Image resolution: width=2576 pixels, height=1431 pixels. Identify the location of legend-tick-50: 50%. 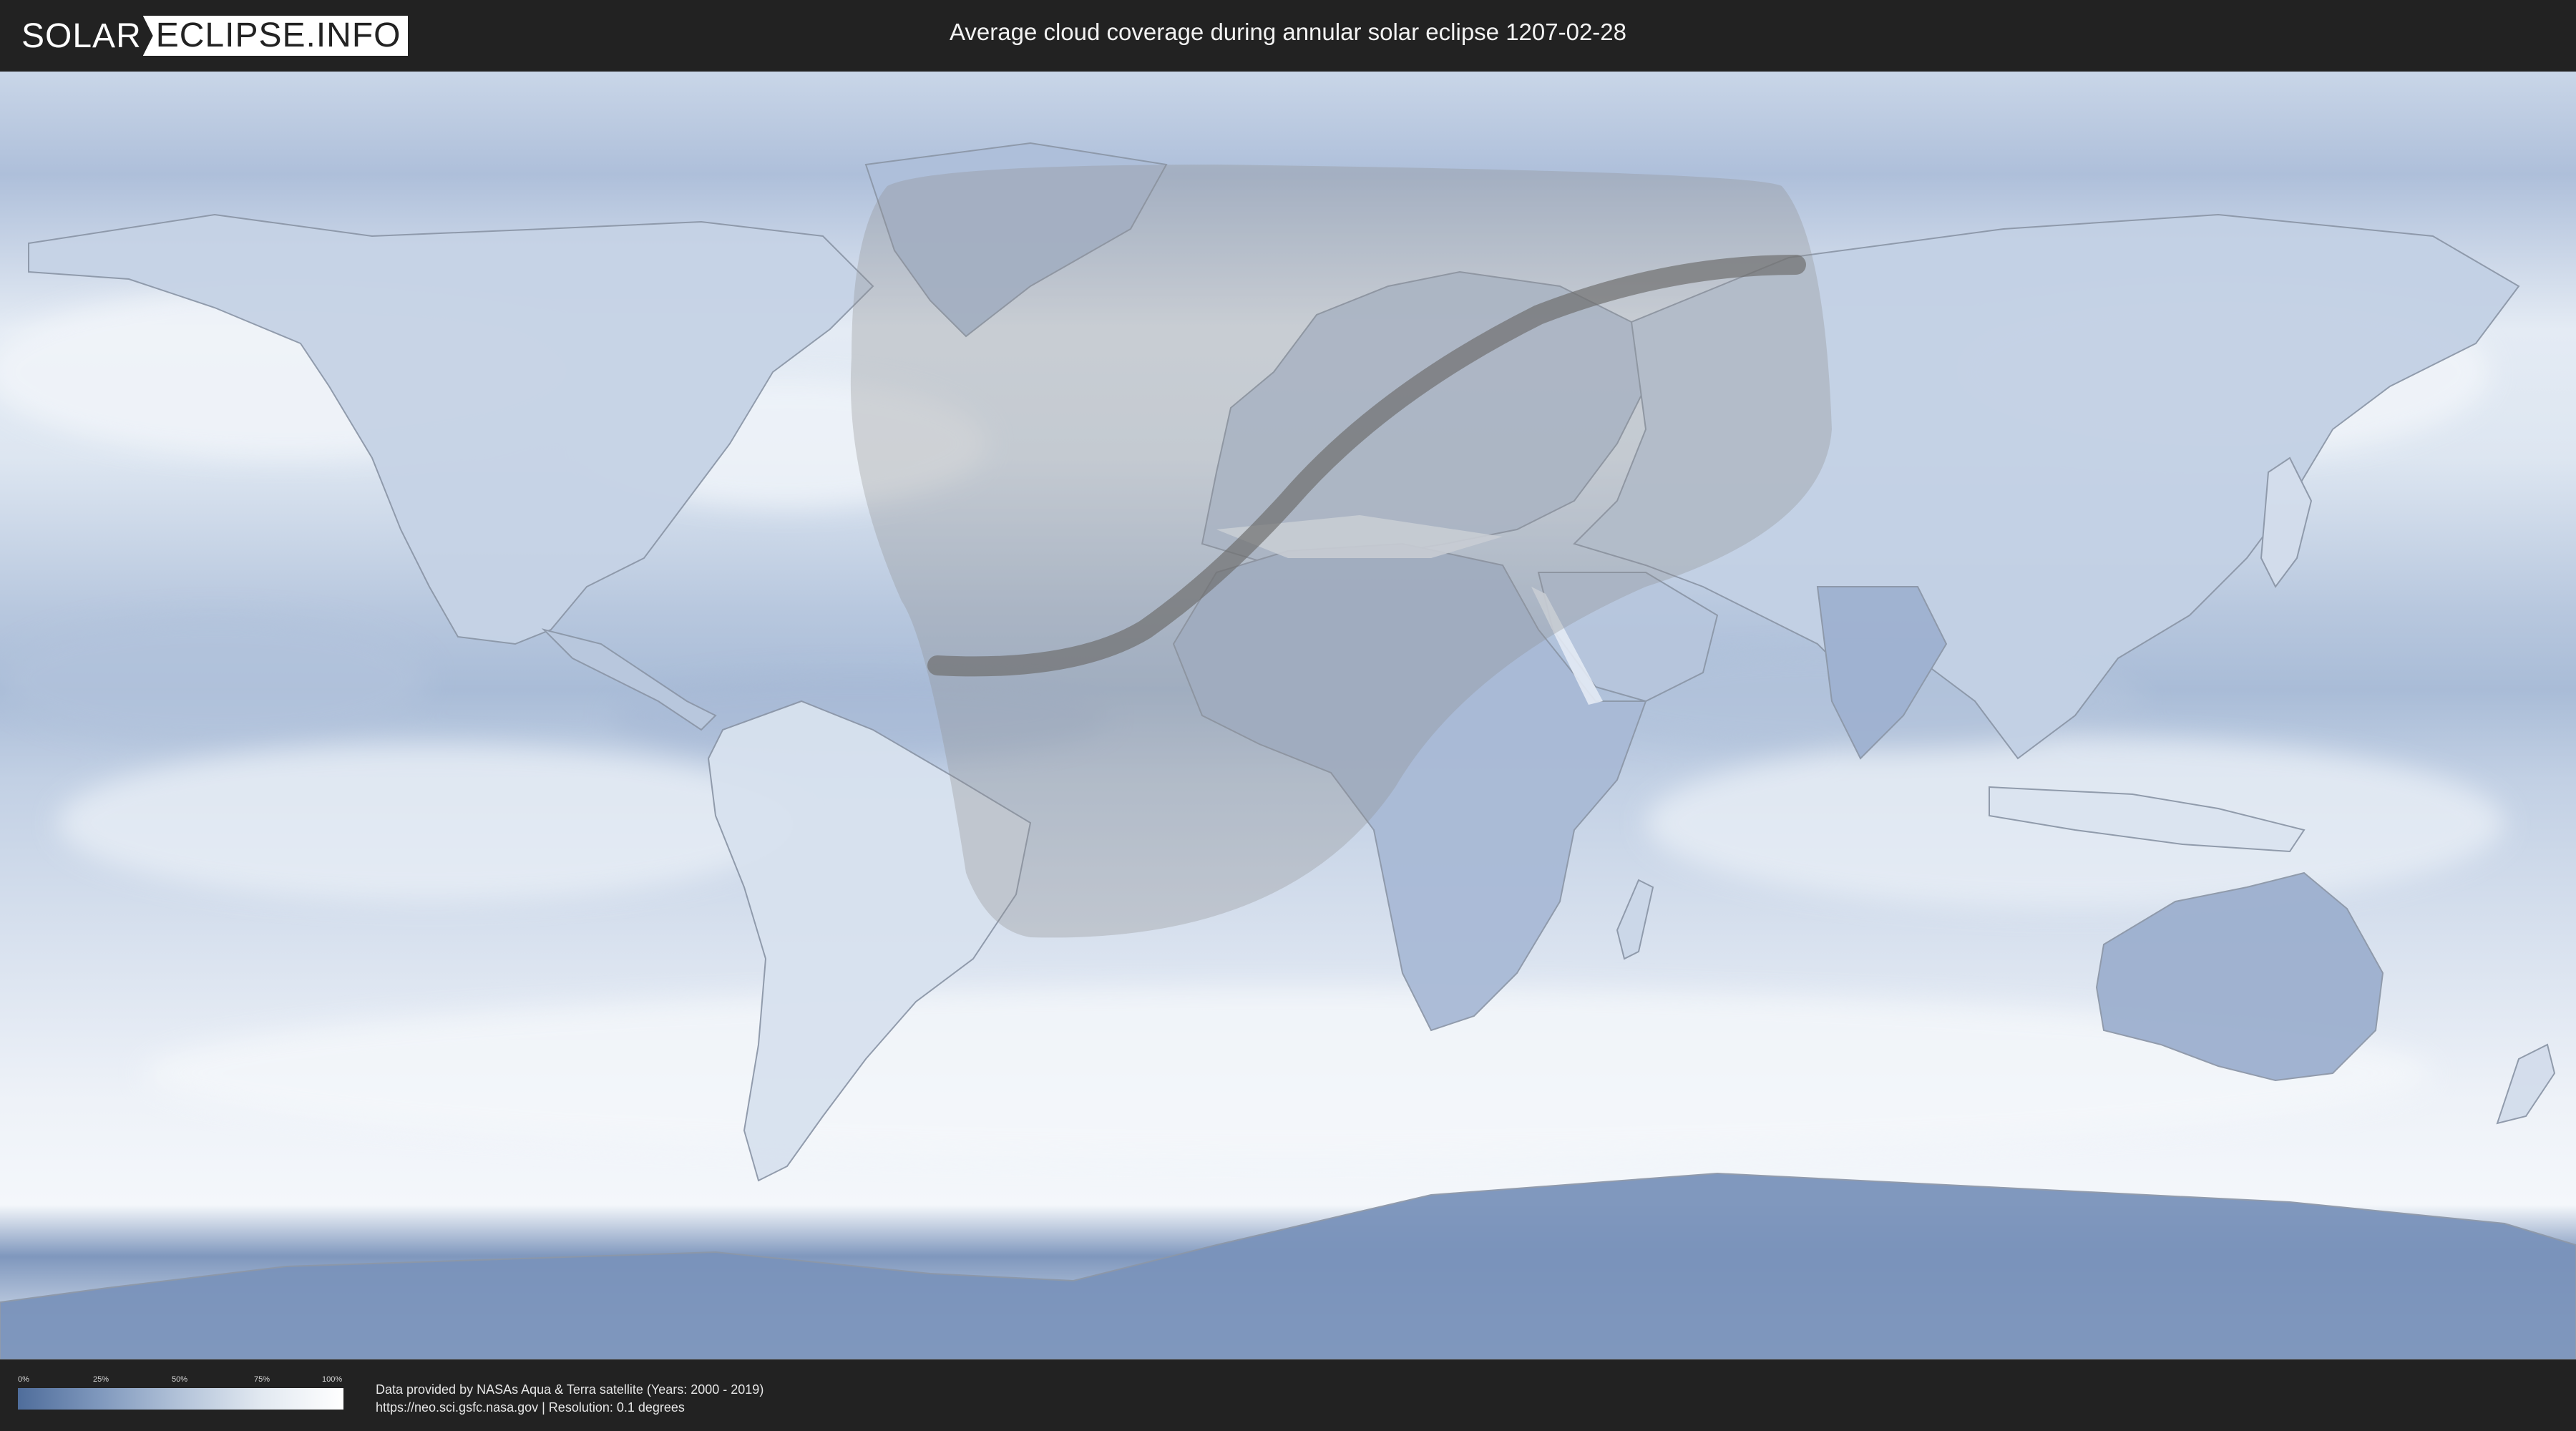
(180, 1379).